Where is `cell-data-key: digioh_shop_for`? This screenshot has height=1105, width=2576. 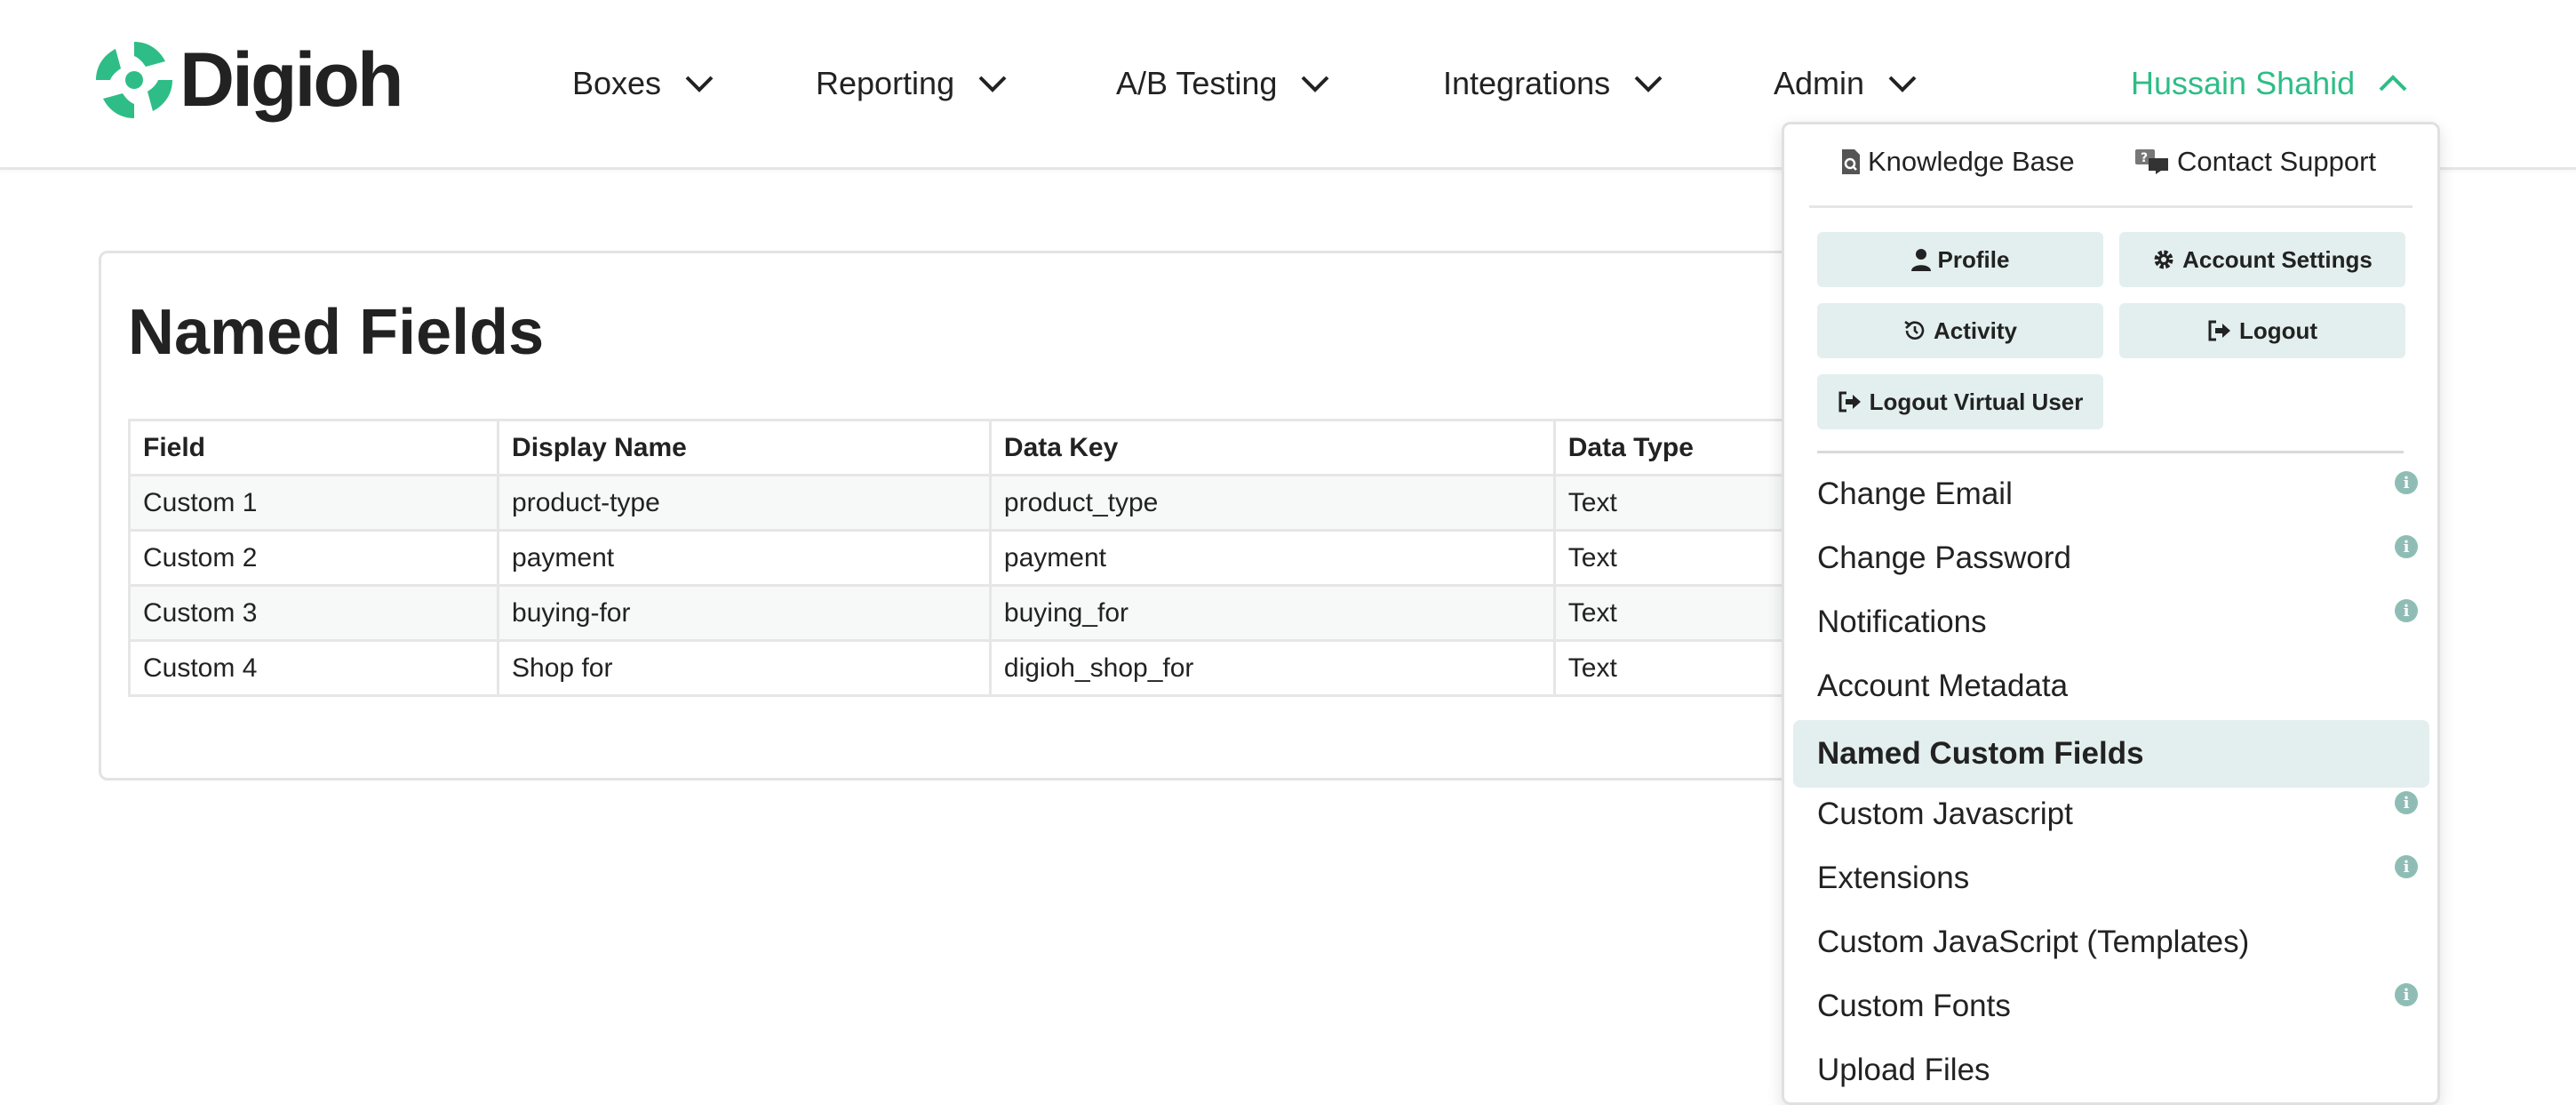
cell-data-key: digioh_shop_for is located at coordinates (1272, 668).